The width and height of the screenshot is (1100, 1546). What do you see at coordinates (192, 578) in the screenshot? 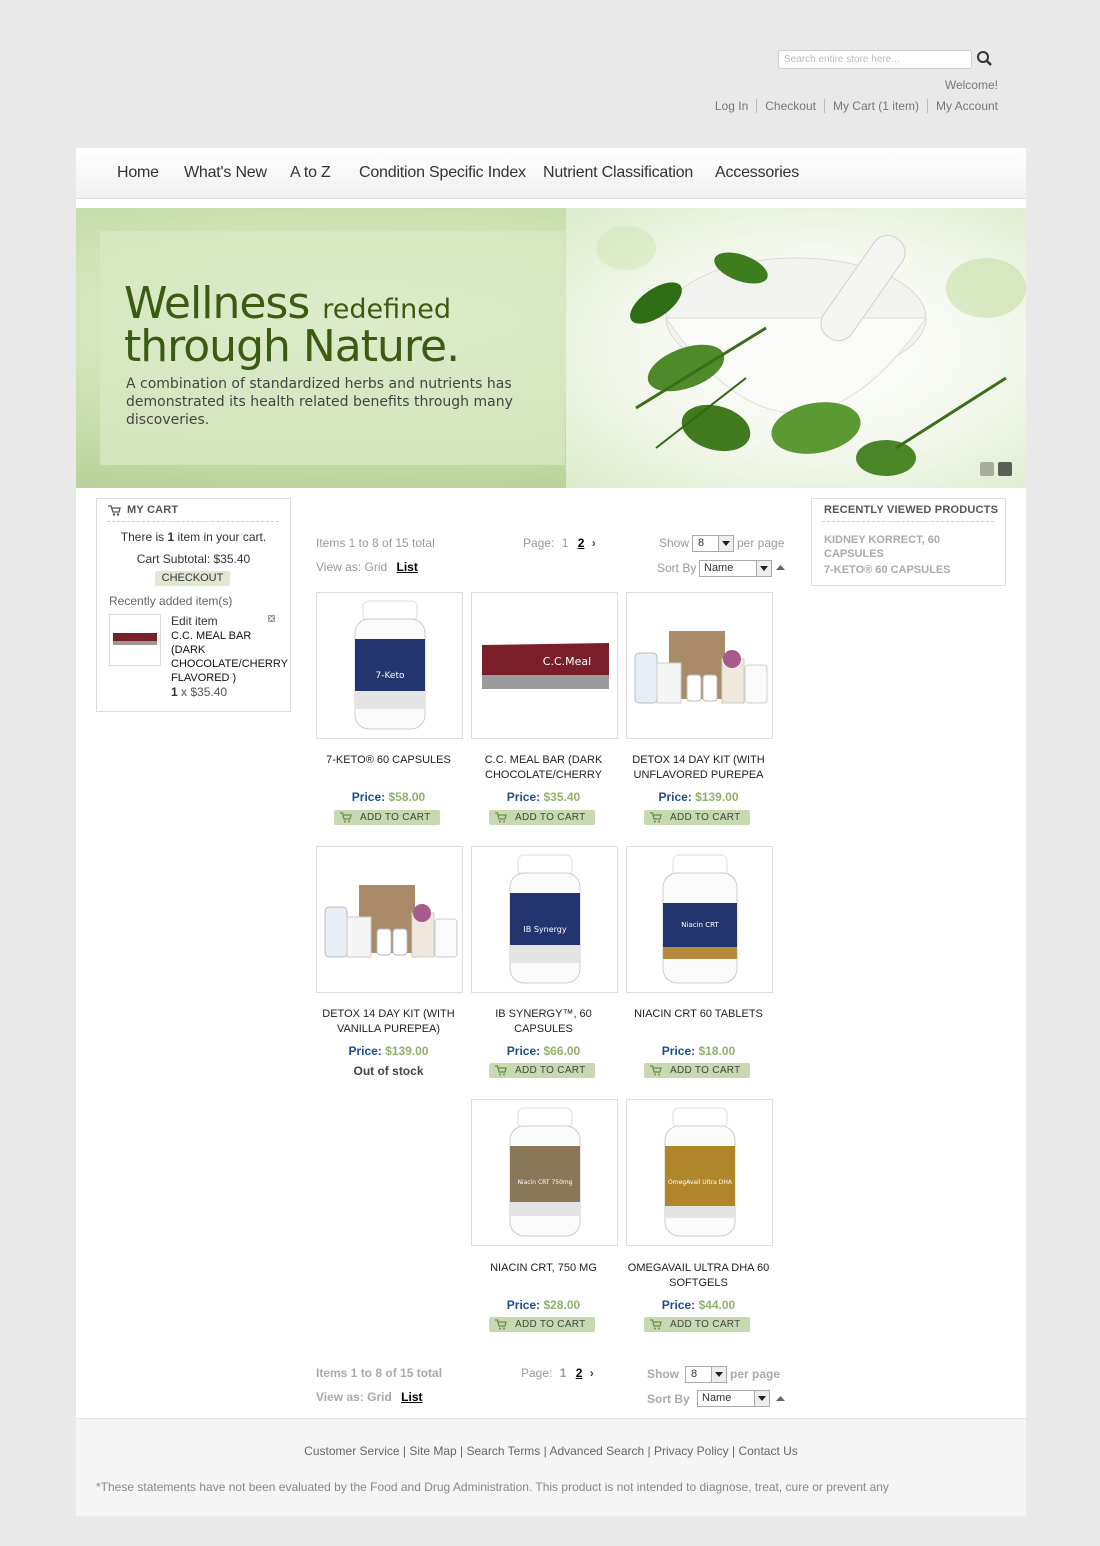
I see `cart-checkout-button: CHECKOUT` at bounding box center [192, 578].